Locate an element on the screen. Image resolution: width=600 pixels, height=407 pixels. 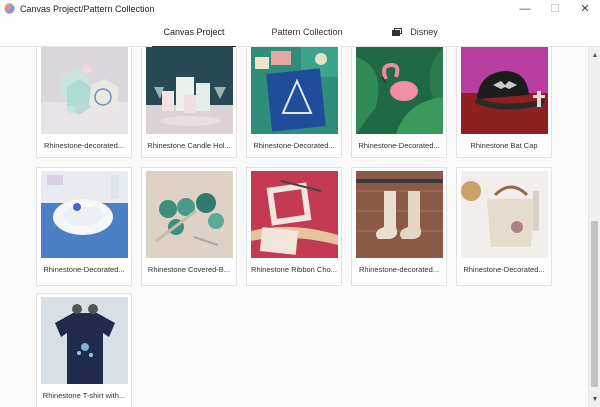
tab-label: Canvas Project is located at coordinates (194, 32).